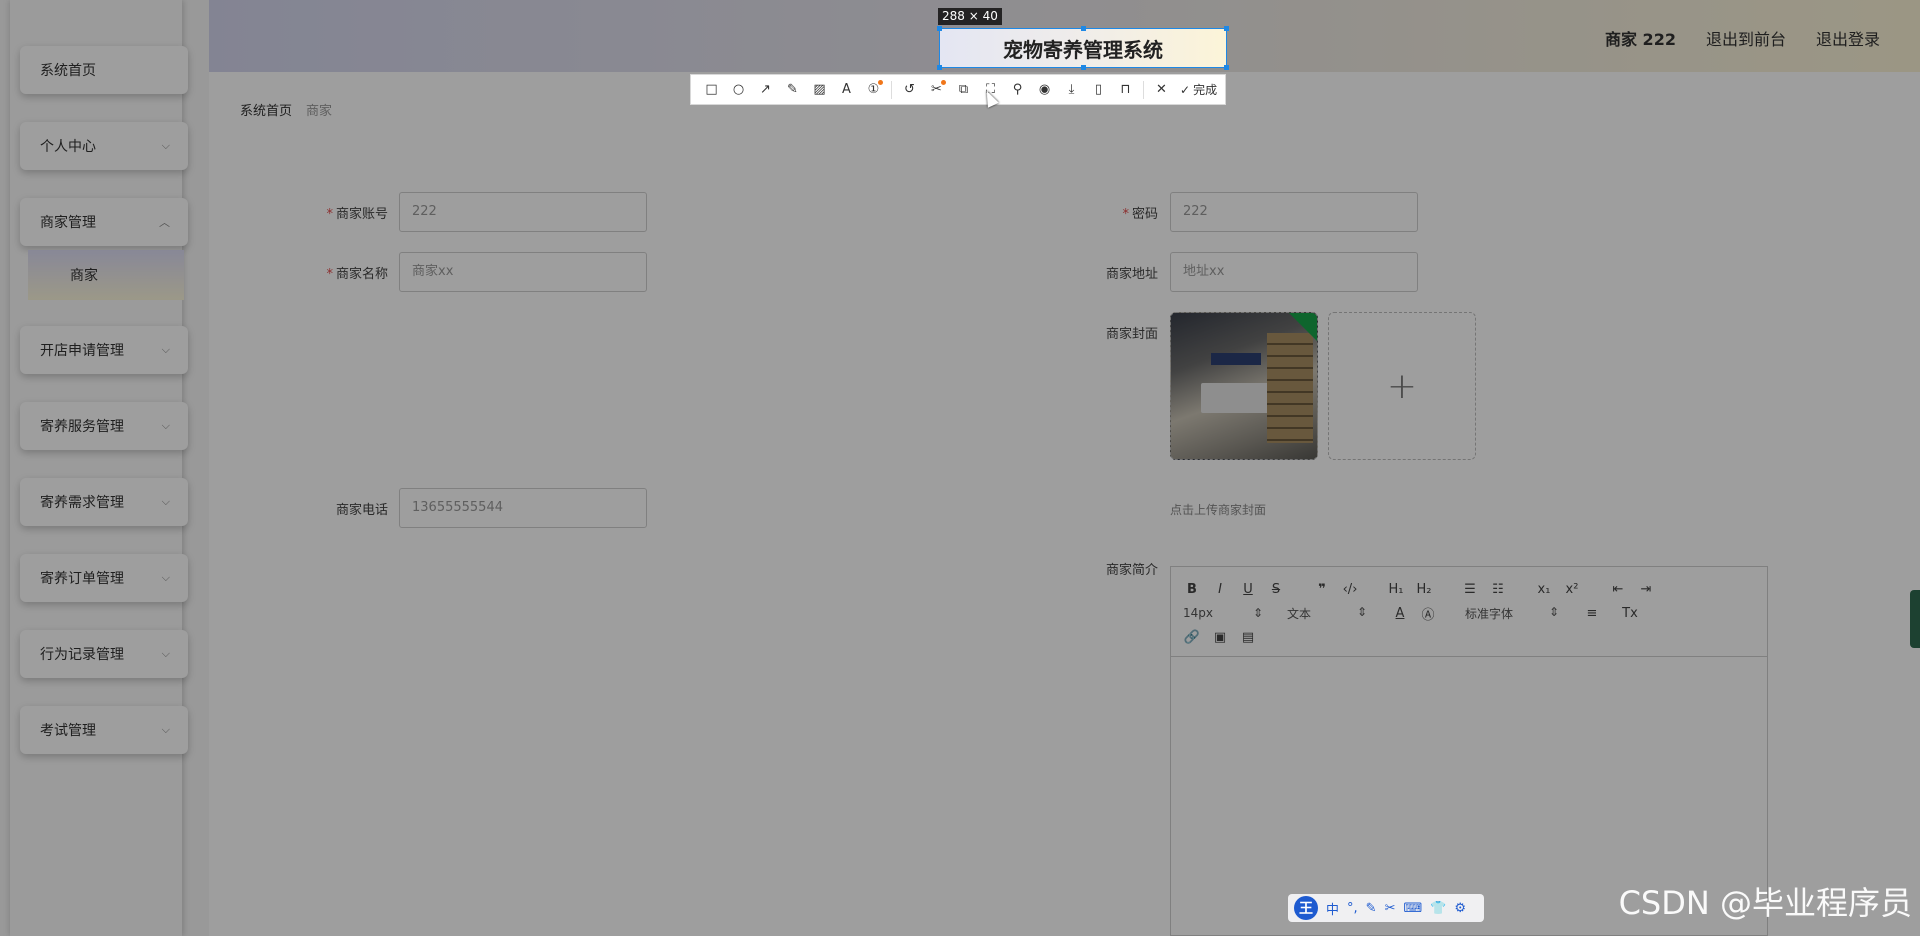 The width and height of the screenshot is (1920, 936). Describe the element at coordinates (1125, 90) in the screenshot. I see `bookmark-icon: ⊓` at that location.